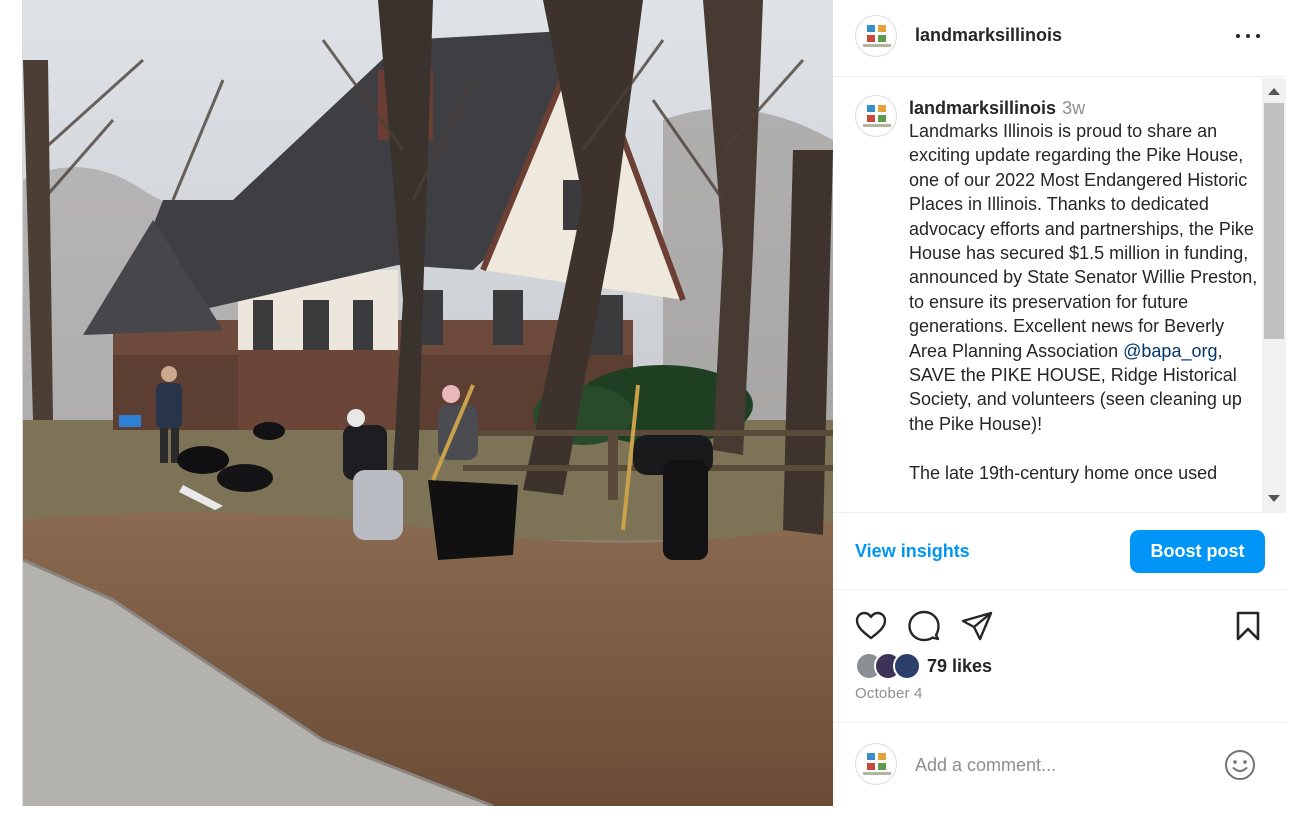 This screenshot has height=817, width=1311. What do you see at coordinates (977, 626) in the screenshot?
I see `share-icon` at bounding box center [977, 626].